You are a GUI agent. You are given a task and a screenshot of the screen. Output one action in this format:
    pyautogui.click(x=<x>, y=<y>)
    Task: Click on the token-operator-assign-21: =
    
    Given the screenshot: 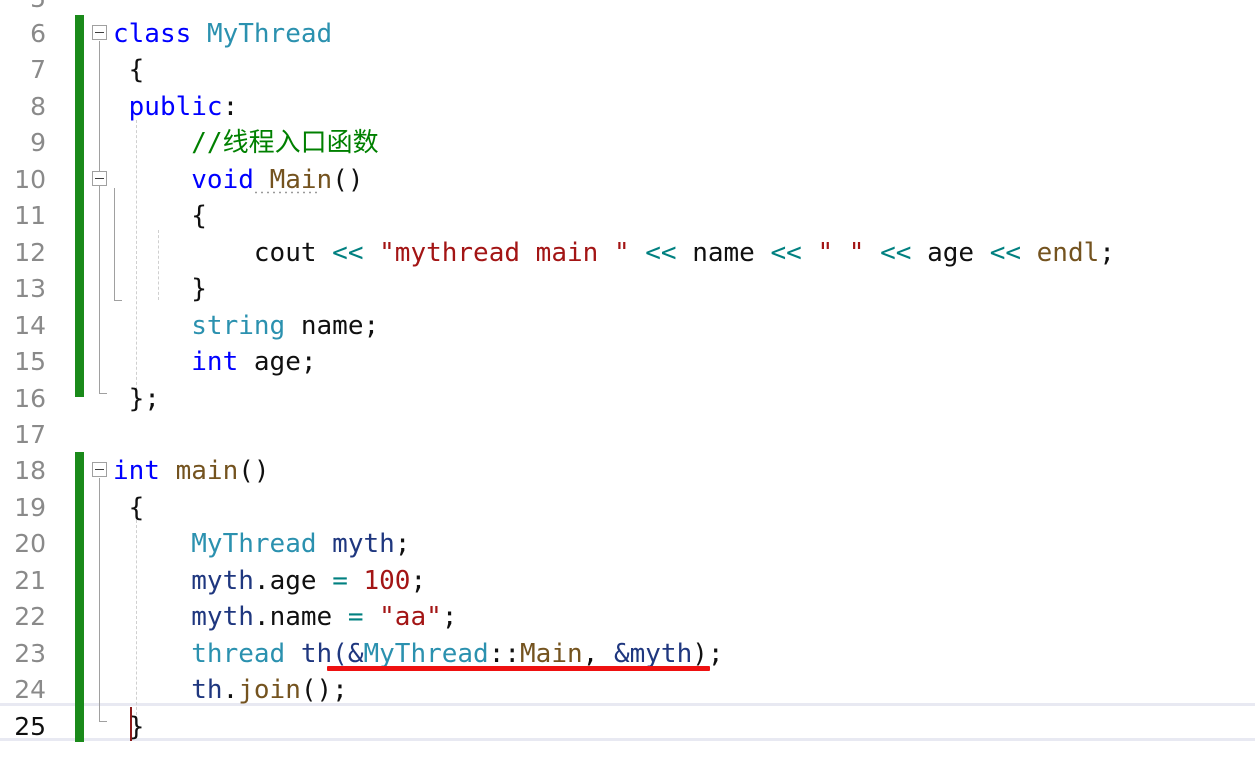 What is the action you would take?
    pyautogui.click(x=340, y=581)
    